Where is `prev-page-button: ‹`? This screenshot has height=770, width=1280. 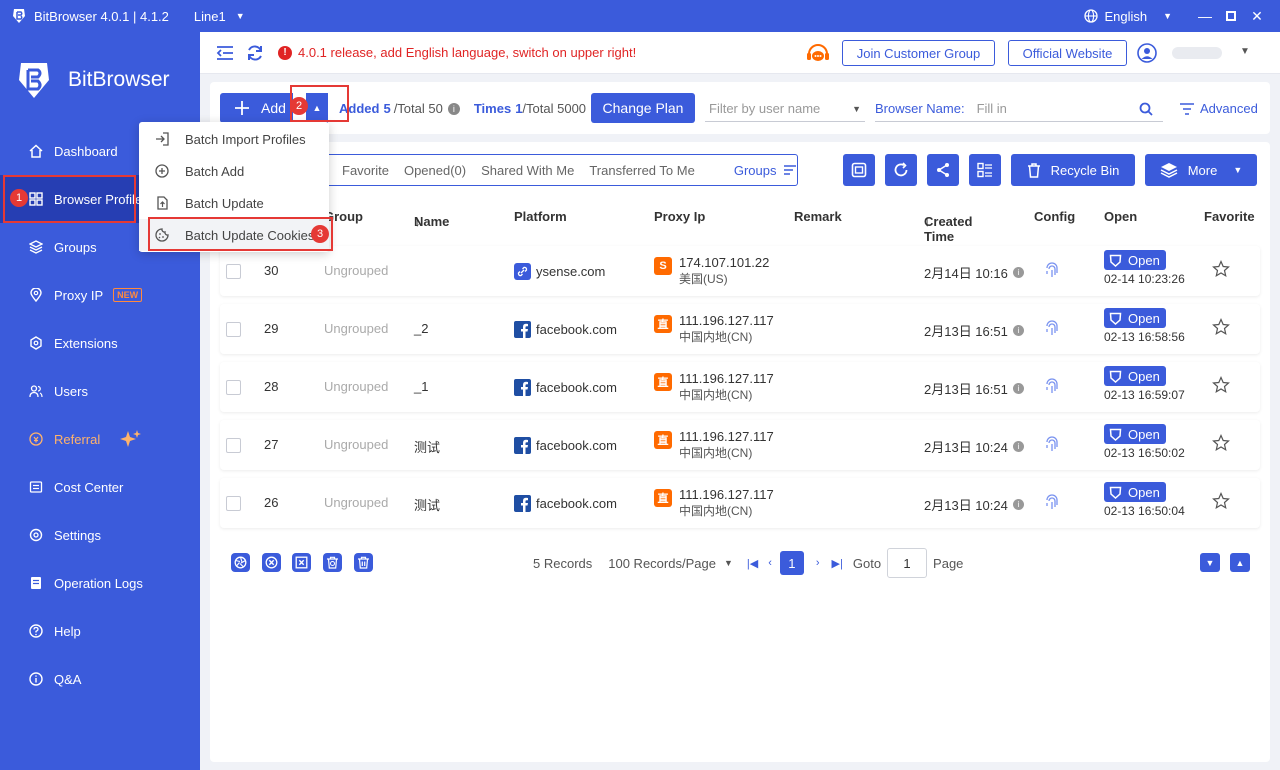
prev-page-button: ‹ is located at coordinates (770, 563).